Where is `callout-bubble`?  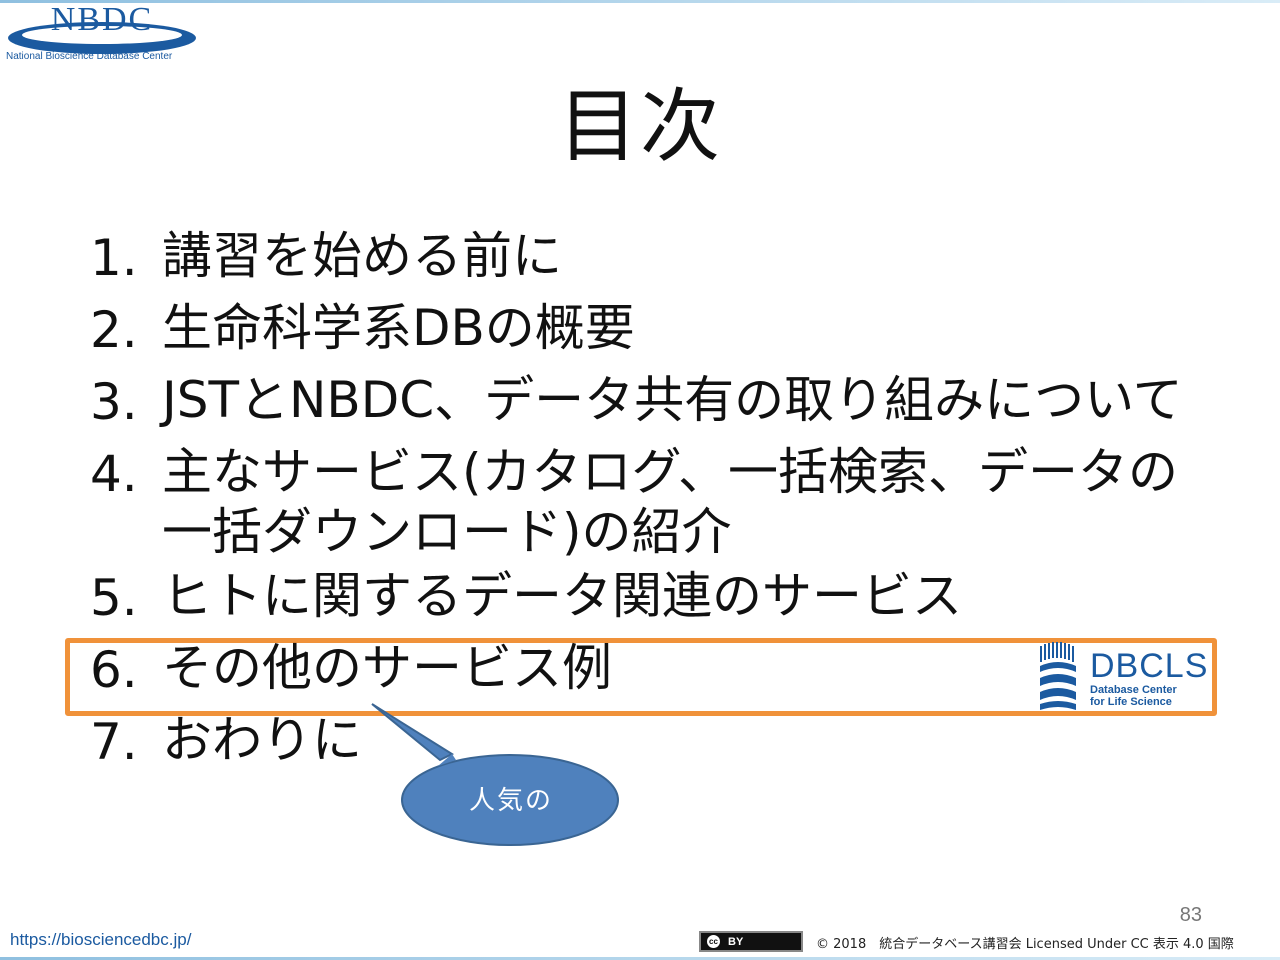
callout-bubble is located at coordinates (495, 774).